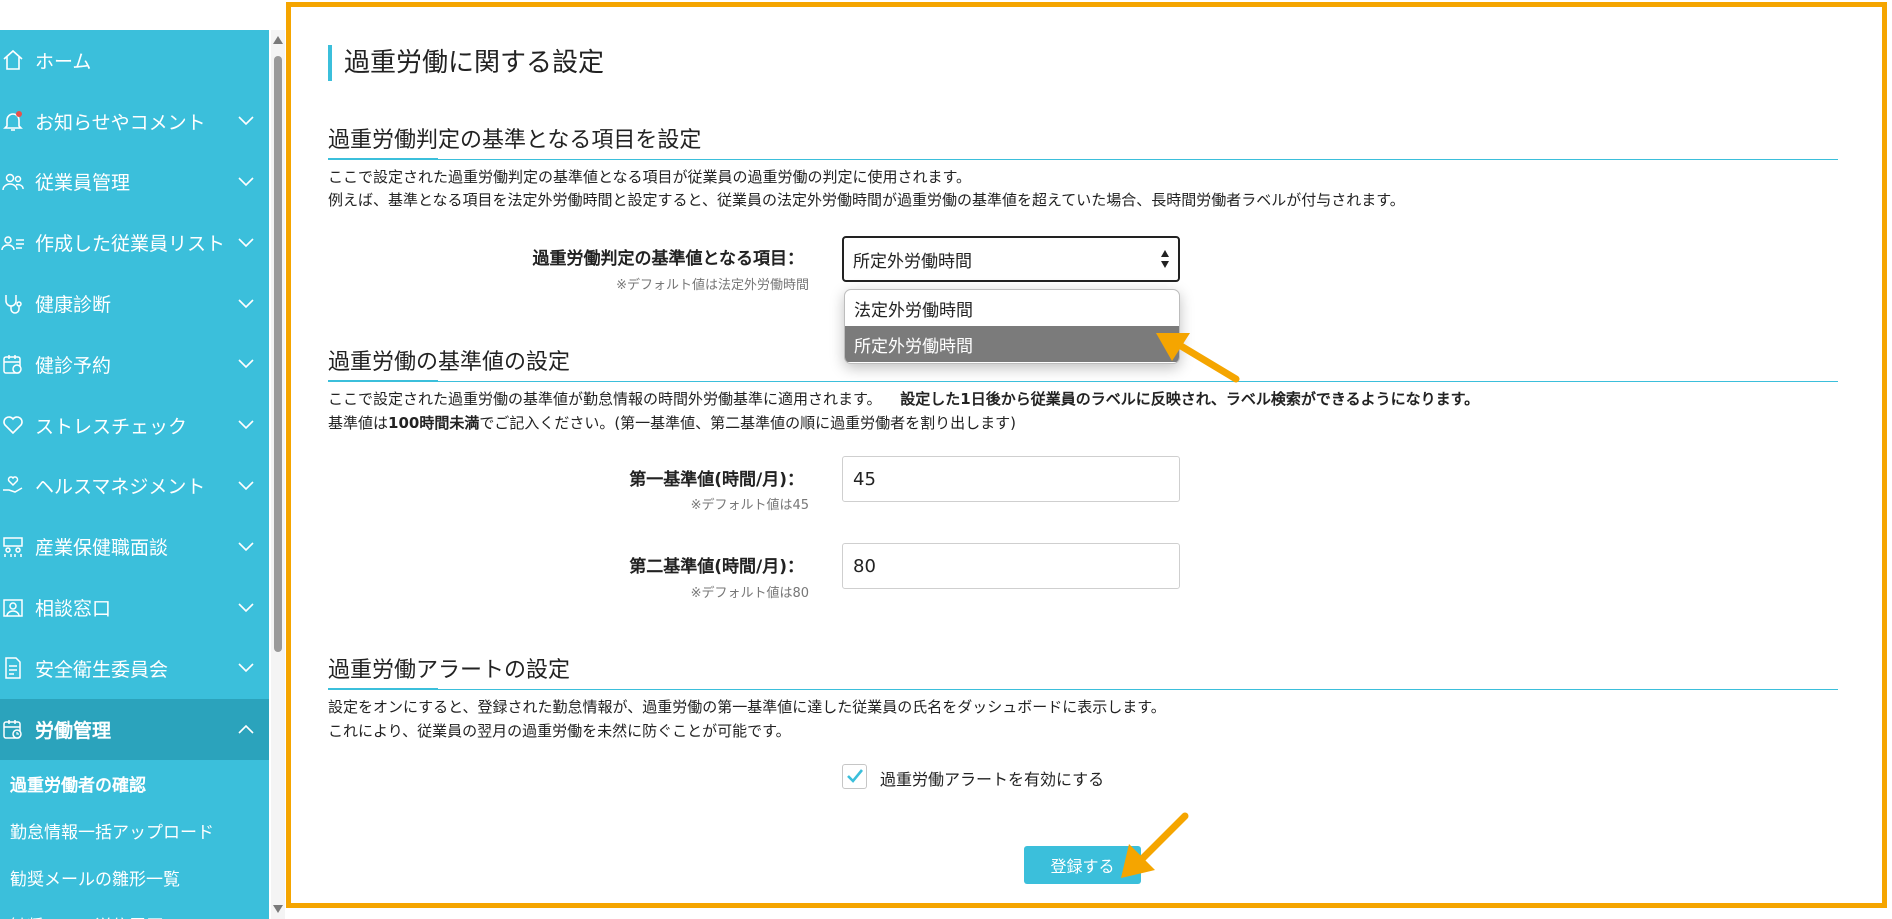 The height and width of the screenshot is (919, 1892). What do you see at coordinates (716, 480) in the screenshot?
I see `first-threshold-label: 第一基準値(時間/月)：` at bounding box center [716, 480].